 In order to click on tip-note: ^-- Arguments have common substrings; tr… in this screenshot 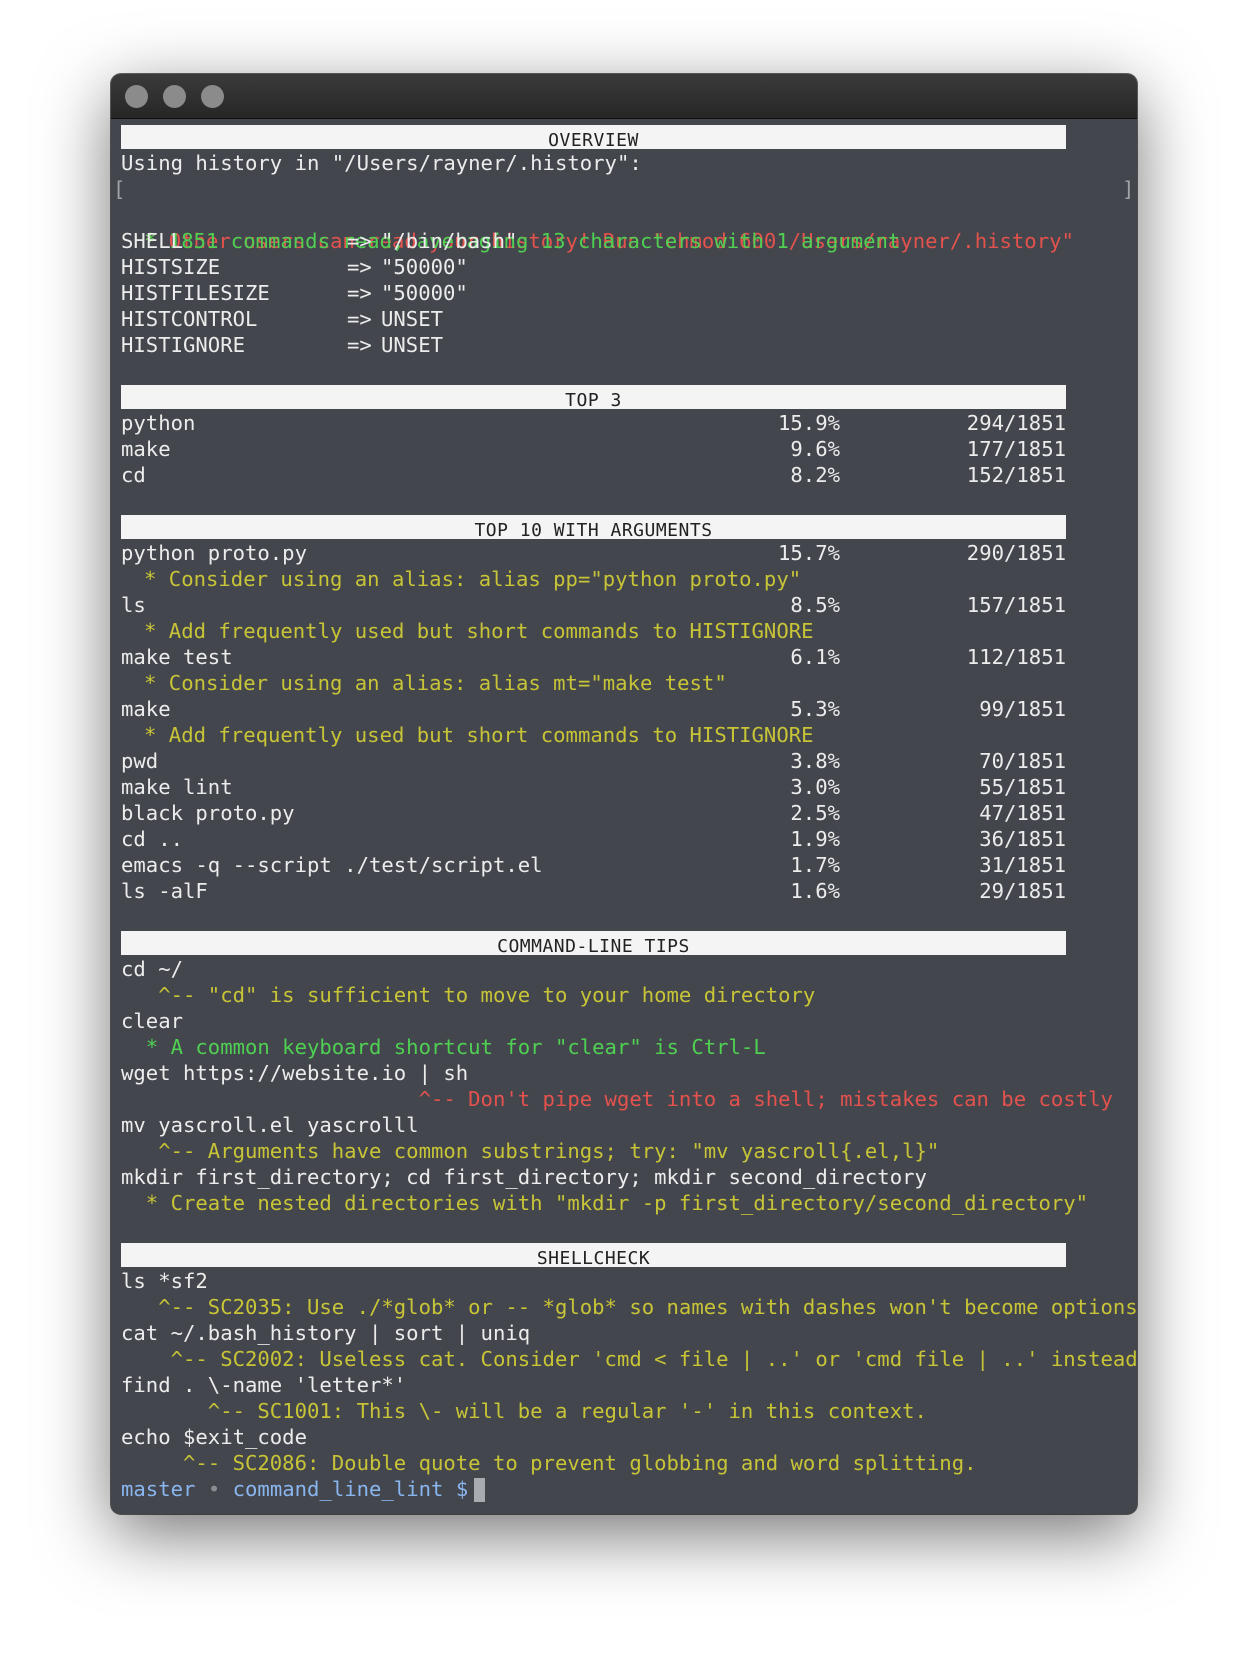, I will do `click(530, 1151)`.